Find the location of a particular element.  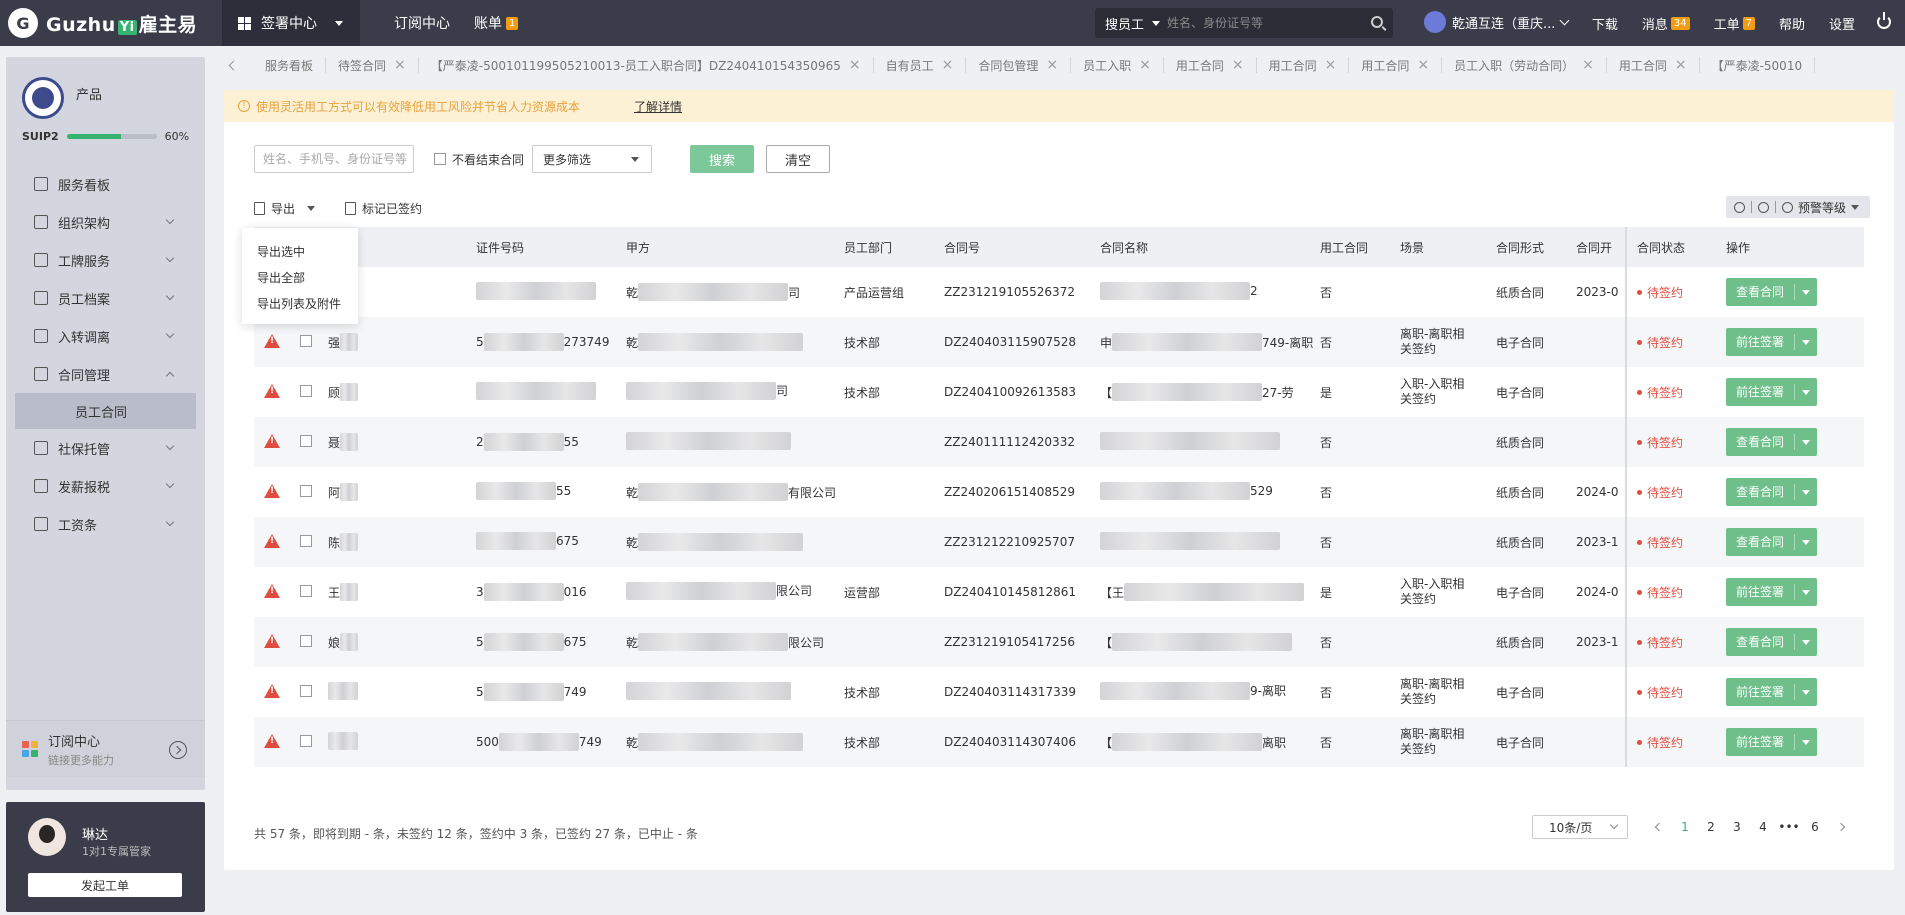

search-icon is located at coordinates (1377, 22).